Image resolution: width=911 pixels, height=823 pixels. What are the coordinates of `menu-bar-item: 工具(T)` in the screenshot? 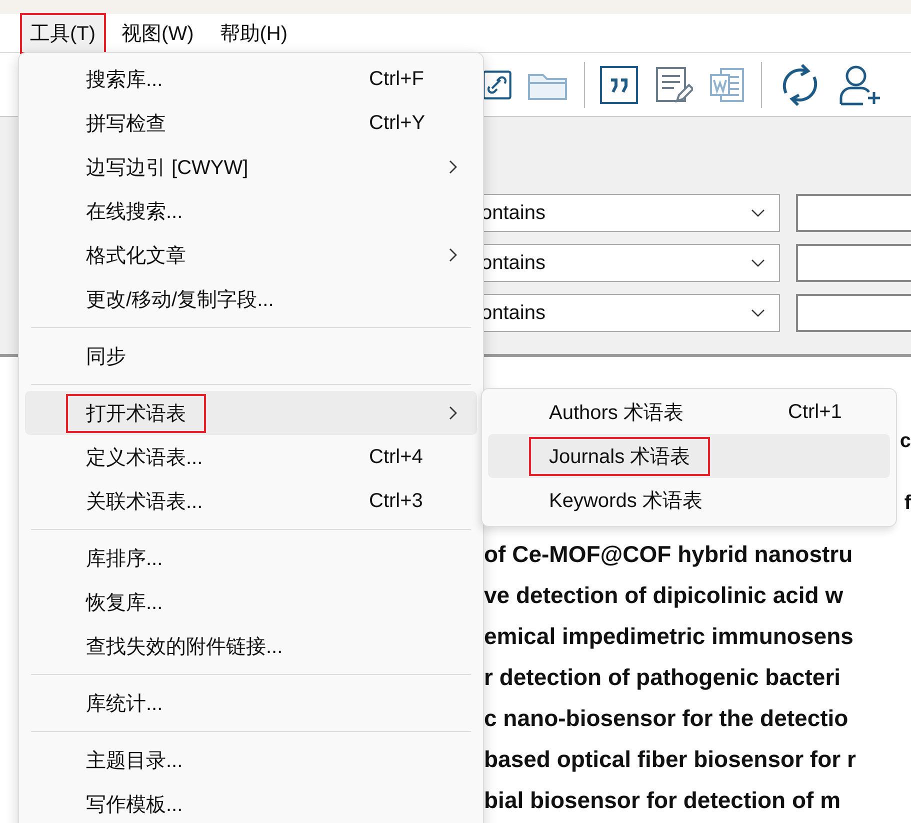 It's located at (63, 33).